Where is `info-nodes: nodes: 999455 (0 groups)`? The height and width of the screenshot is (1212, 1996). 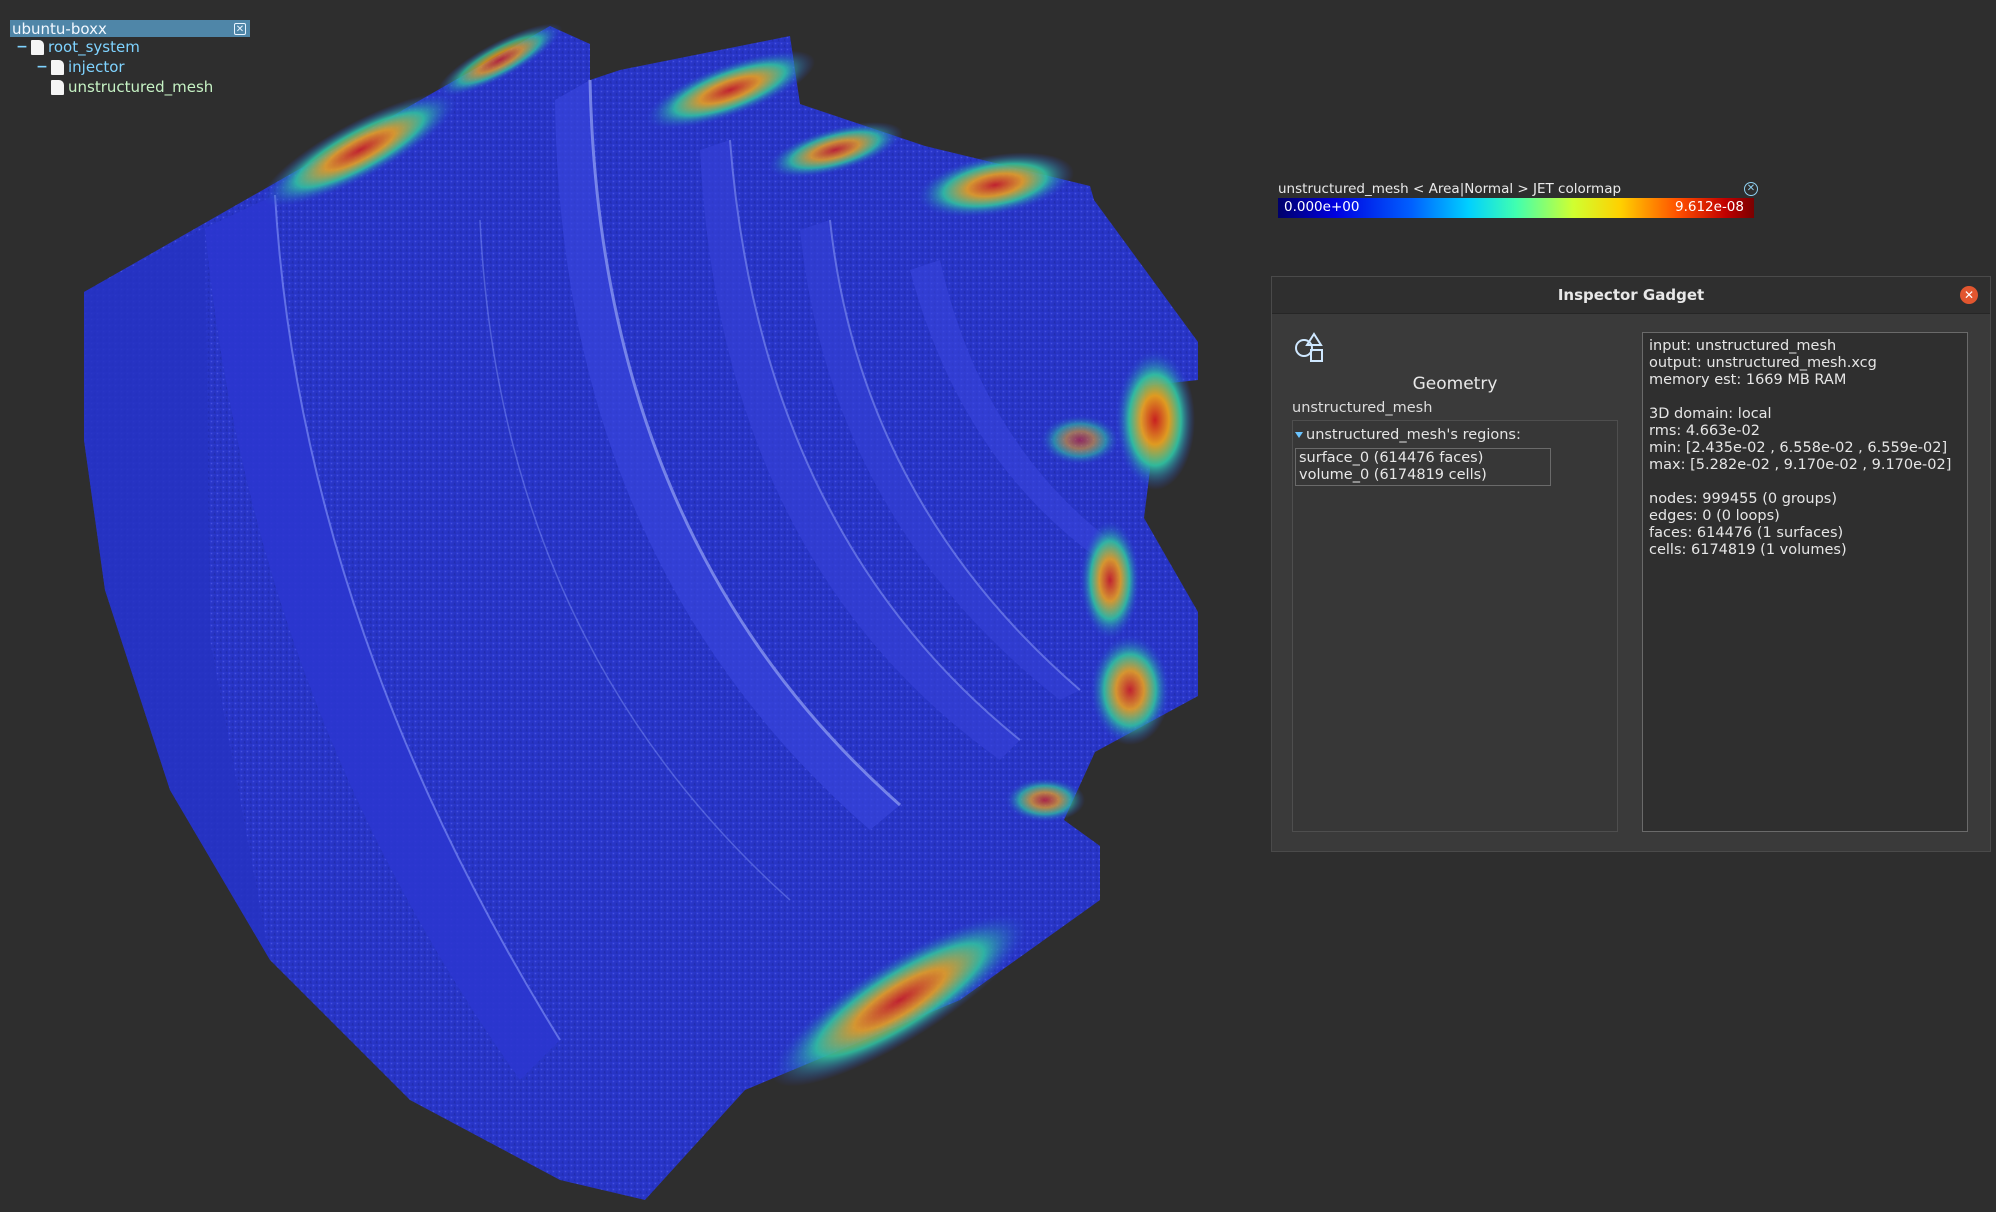 info-nodes: nodes: 999455 (0 groups) is located at coordinates (1743, 499).